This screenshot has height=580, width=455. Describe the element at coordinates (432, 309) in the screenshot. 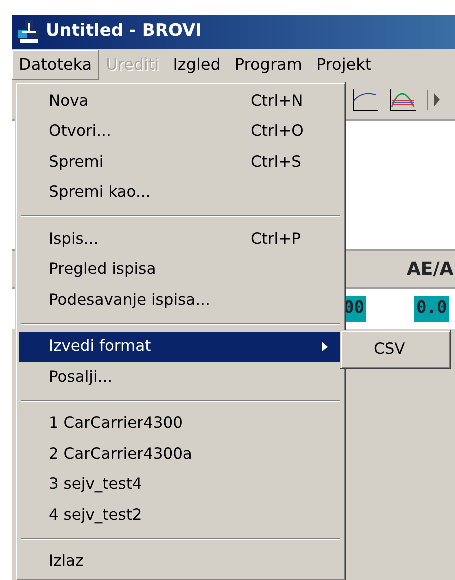

I see `table-cell: 0.0` at that location.